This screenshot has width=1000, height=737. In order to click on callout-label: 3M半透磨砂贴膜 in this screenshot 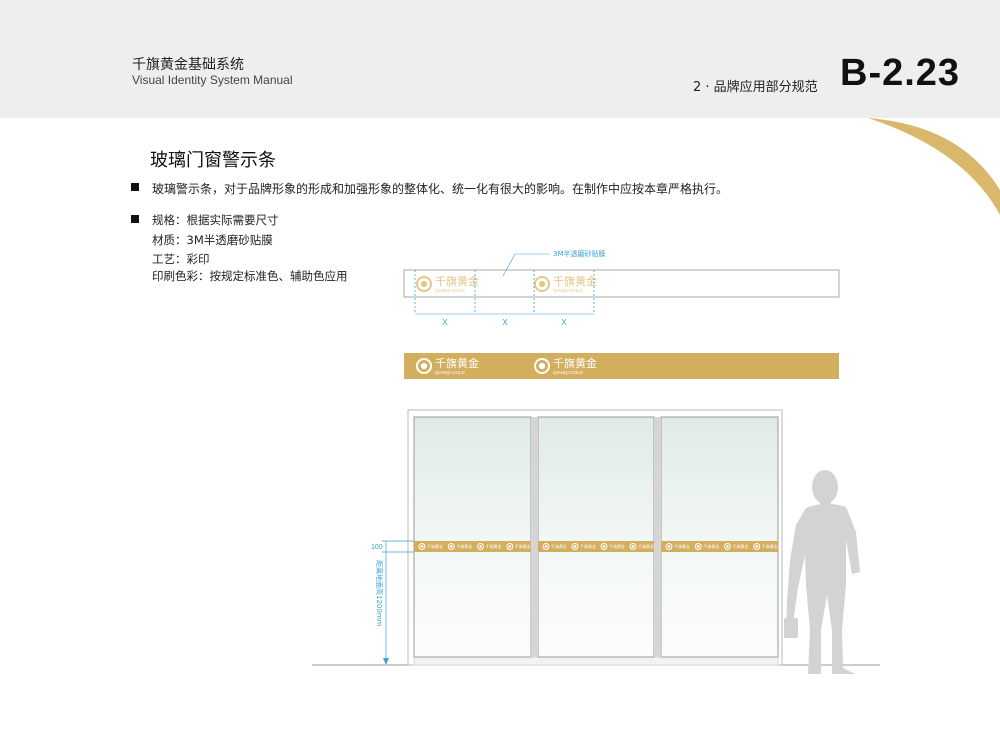, I will do `click(579, 253)`.